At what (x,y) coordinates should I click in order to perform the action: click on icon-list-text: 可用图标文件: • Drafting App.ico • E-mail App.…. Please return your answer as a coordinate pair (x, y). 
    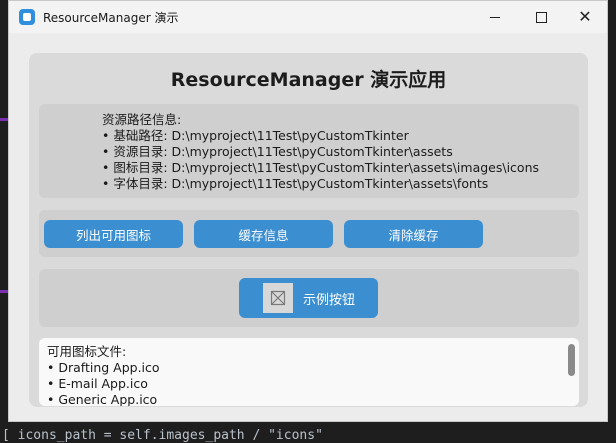
    Looking at the image, I should click on (103, 375).